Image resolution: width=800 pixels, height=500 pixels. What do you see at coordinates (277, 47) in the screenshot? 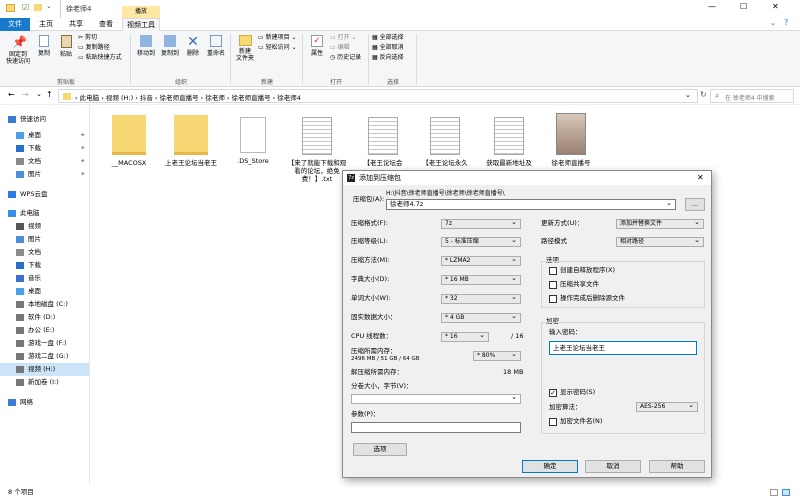
I see `easy-access-button: ▭ 轻松访问 ⌄` at bounding box center [277, 47].